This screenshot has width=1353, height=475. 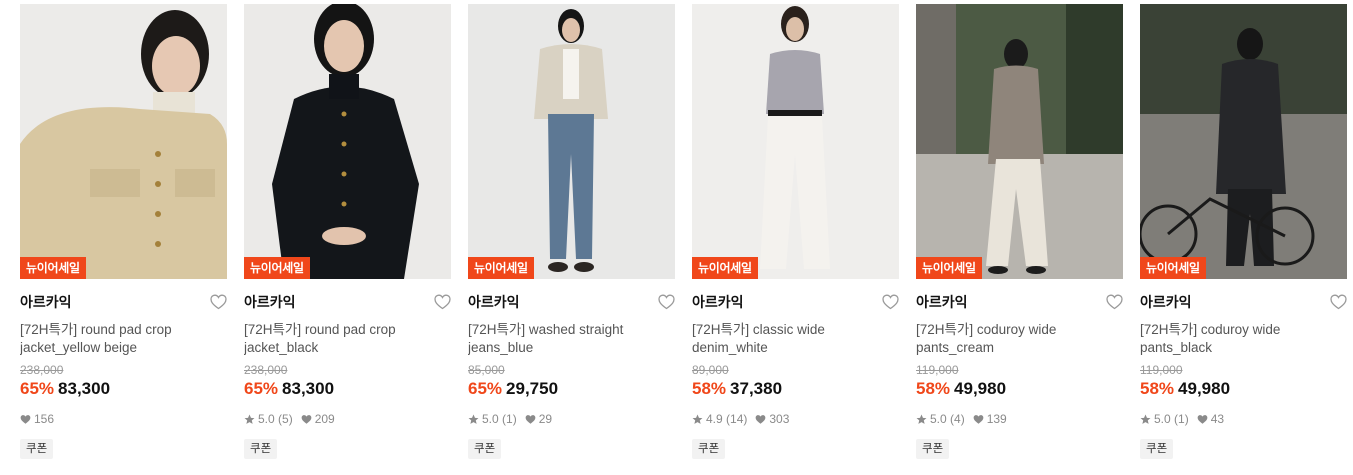 I want to click on review-count: (14), so click(x=737, y=419).